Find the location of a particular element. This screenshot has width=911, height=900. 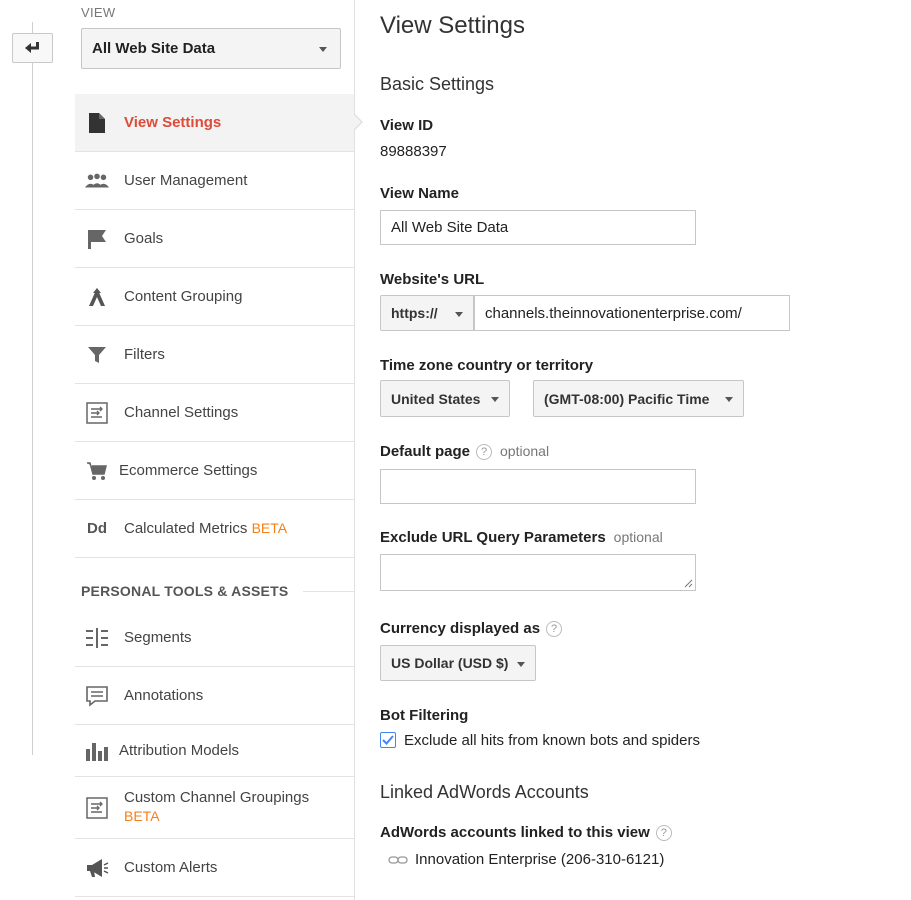

resize-handle-icon is located at coordinates (688, 583).